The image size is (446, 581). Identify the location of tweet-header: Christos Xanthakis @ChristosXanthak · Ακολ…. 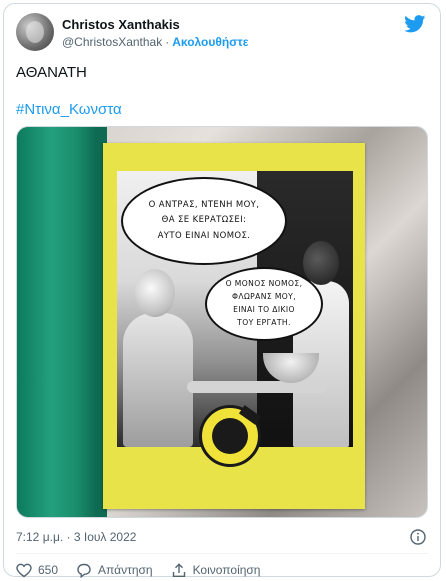
(222, 33).